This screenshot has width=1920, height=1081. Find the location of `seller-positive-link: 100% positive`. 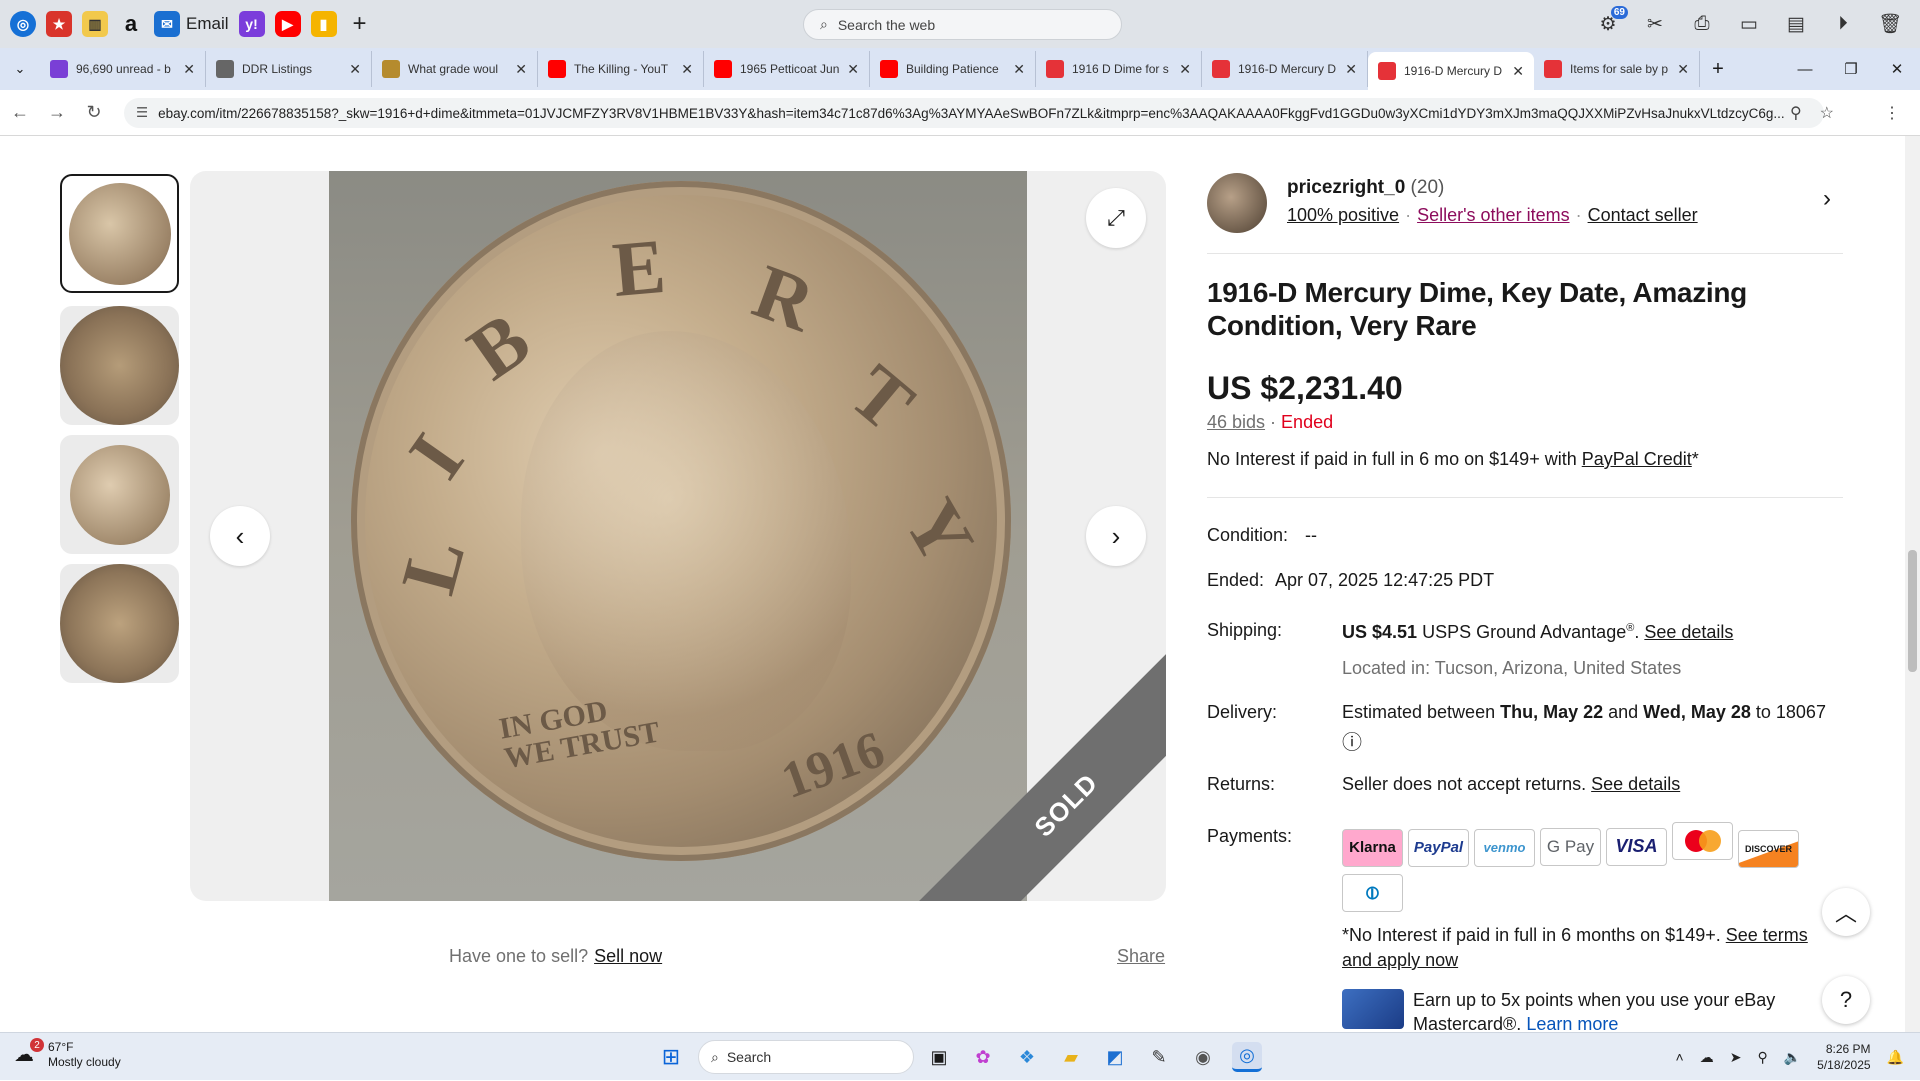

seller-positive-link: 100% positive is located at coordinates (1343, 215).